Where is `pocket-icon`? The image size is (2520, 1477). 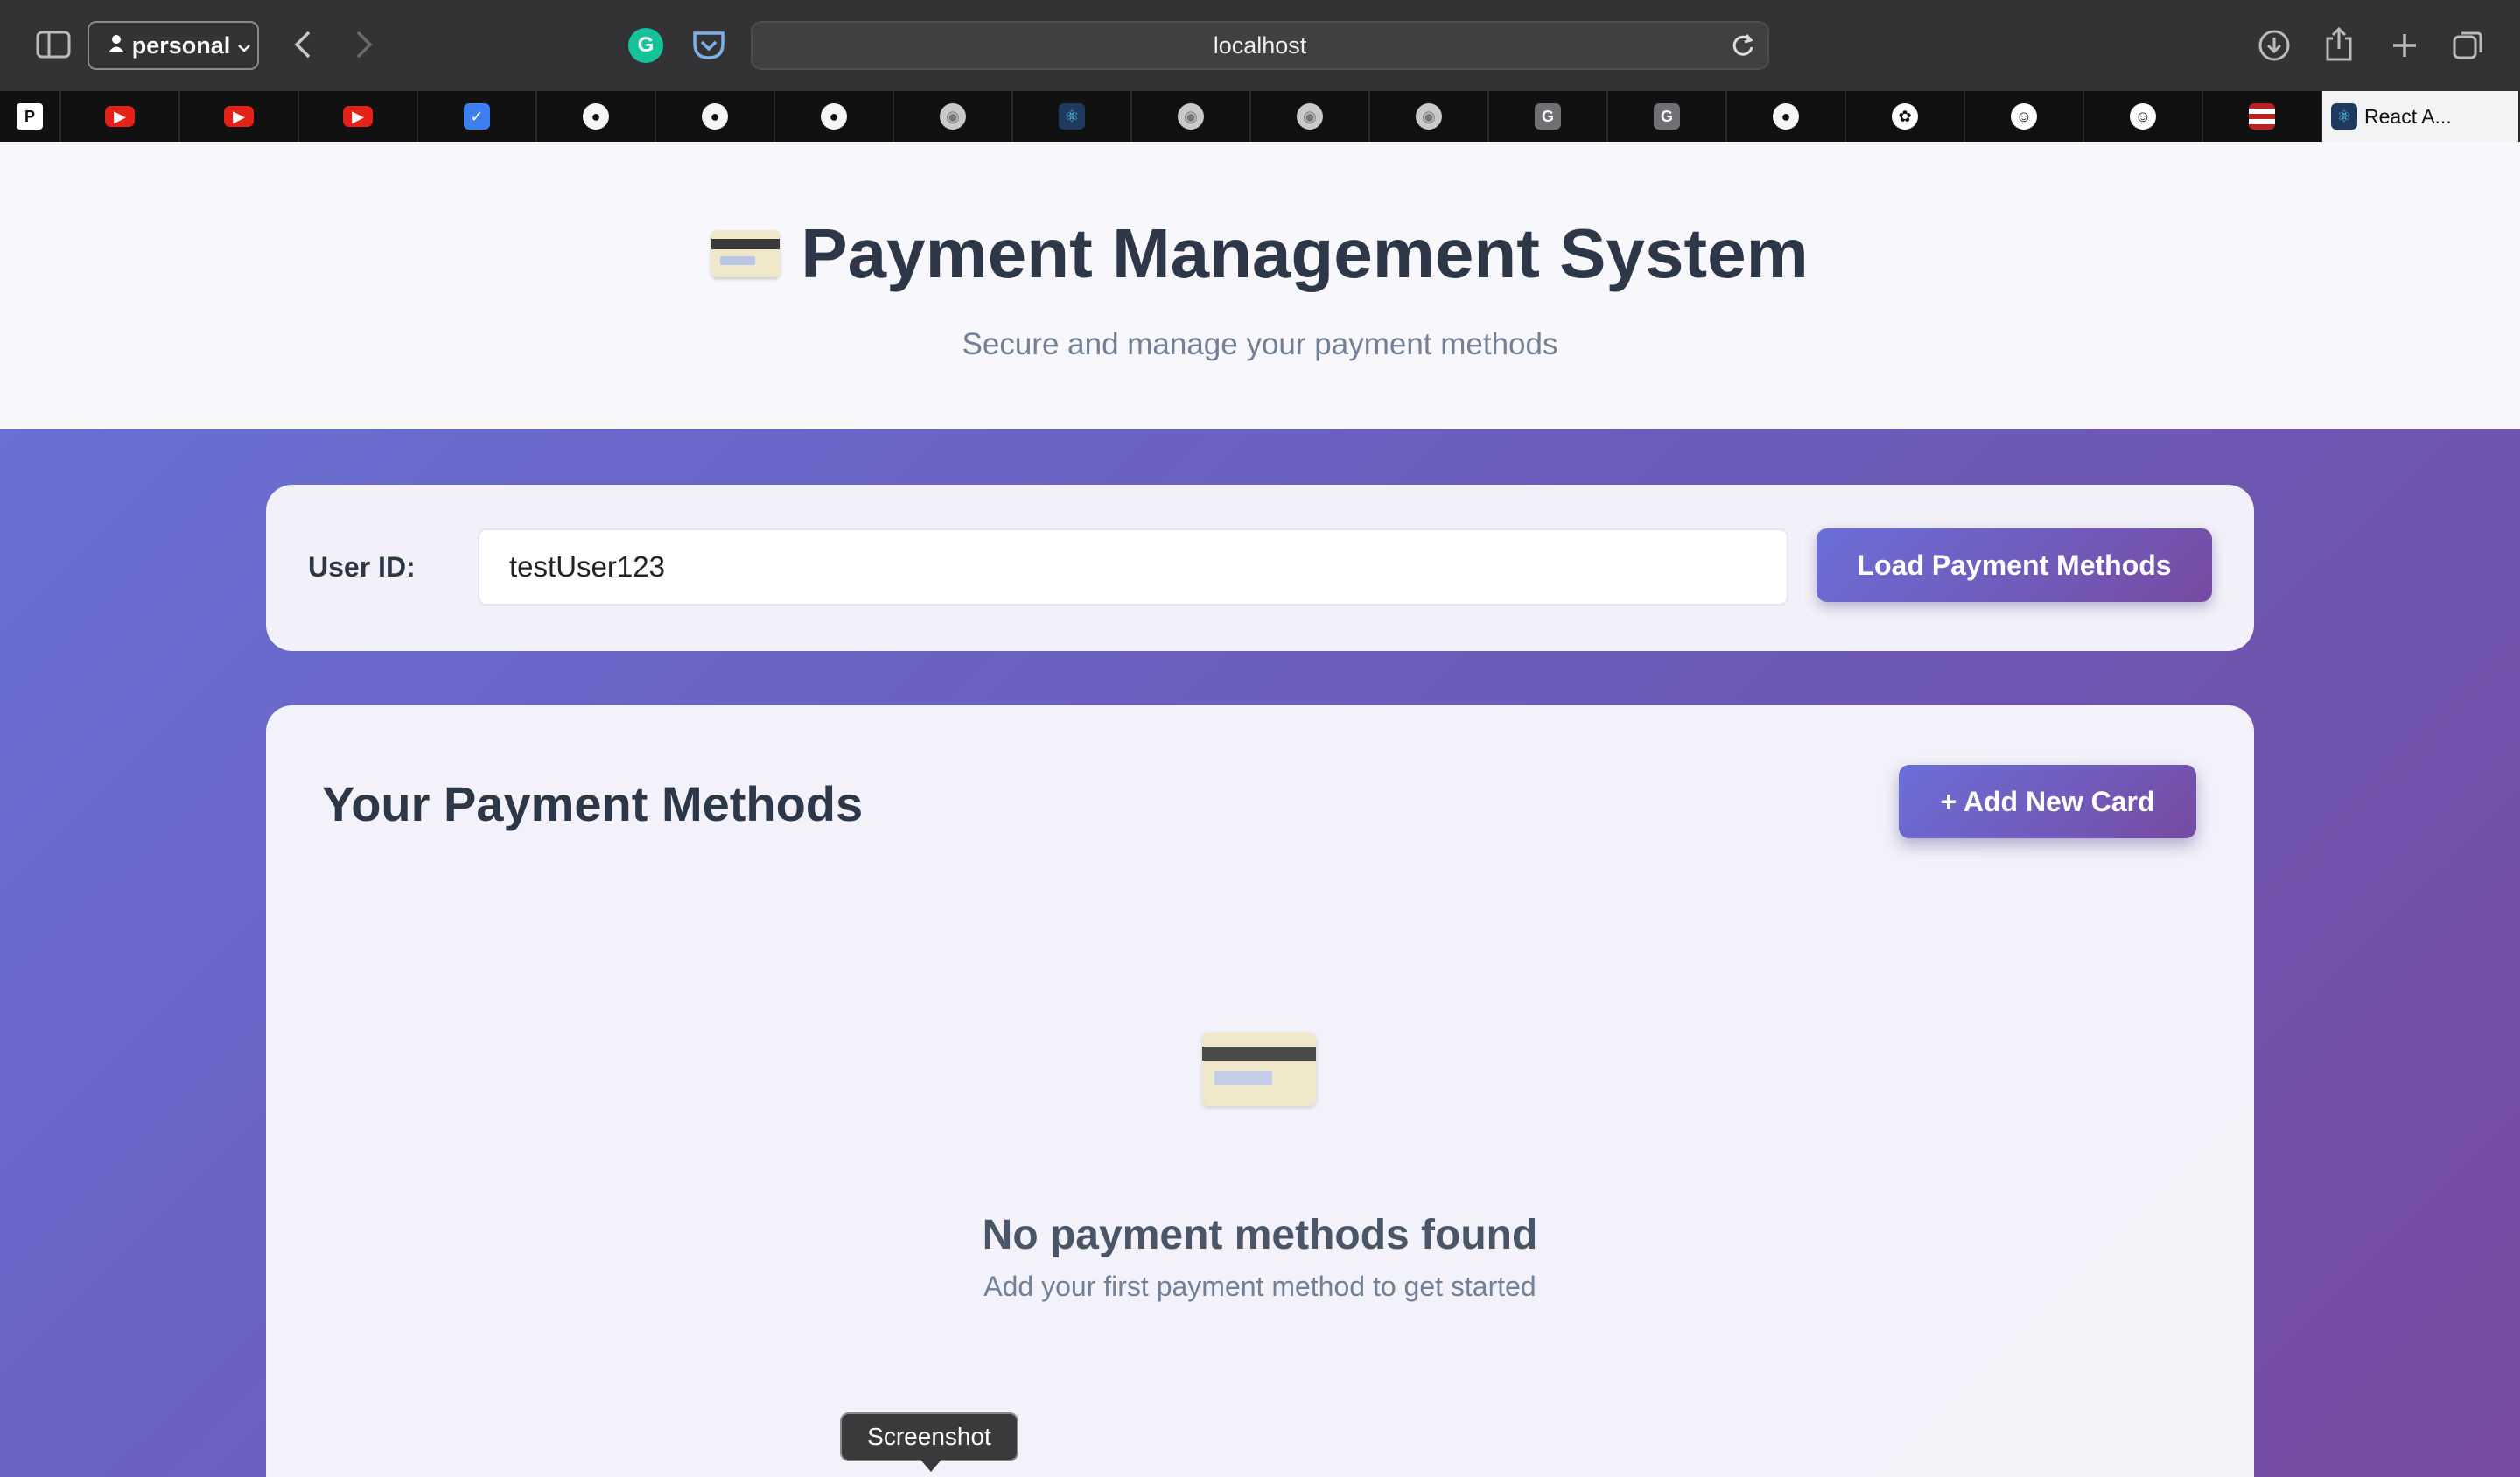
pocket-icon is located at coordinates (708, 45).